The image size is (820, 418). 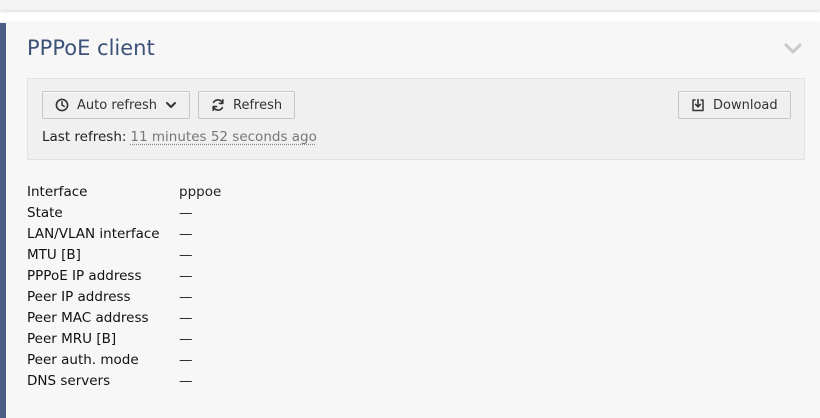 I want to click on info-row-state: State —, so click(x=327, y=212).